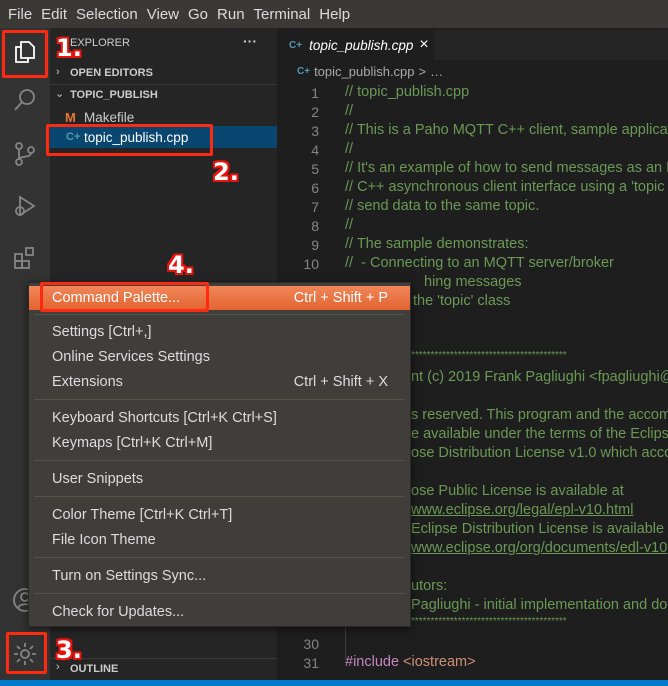  What do you see at coordinates (142, 515) in the screenshot?
I see `item-label: Color Theme [Ctrl+K Ctrl+T]` at bounding box center [142, 515].